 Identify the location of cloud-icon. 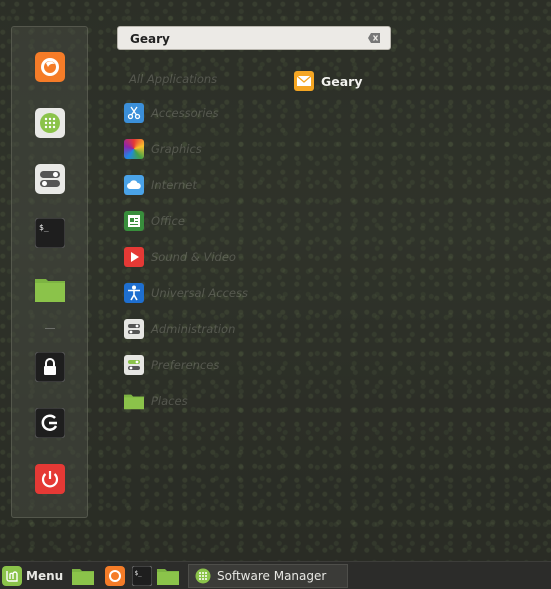
(134, 185).